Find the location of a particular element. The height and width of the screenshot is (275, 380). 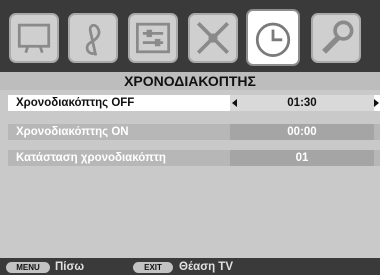

timer-off-label: Χρονοδιακόπτης OFF is located at coordinates (75, 103).